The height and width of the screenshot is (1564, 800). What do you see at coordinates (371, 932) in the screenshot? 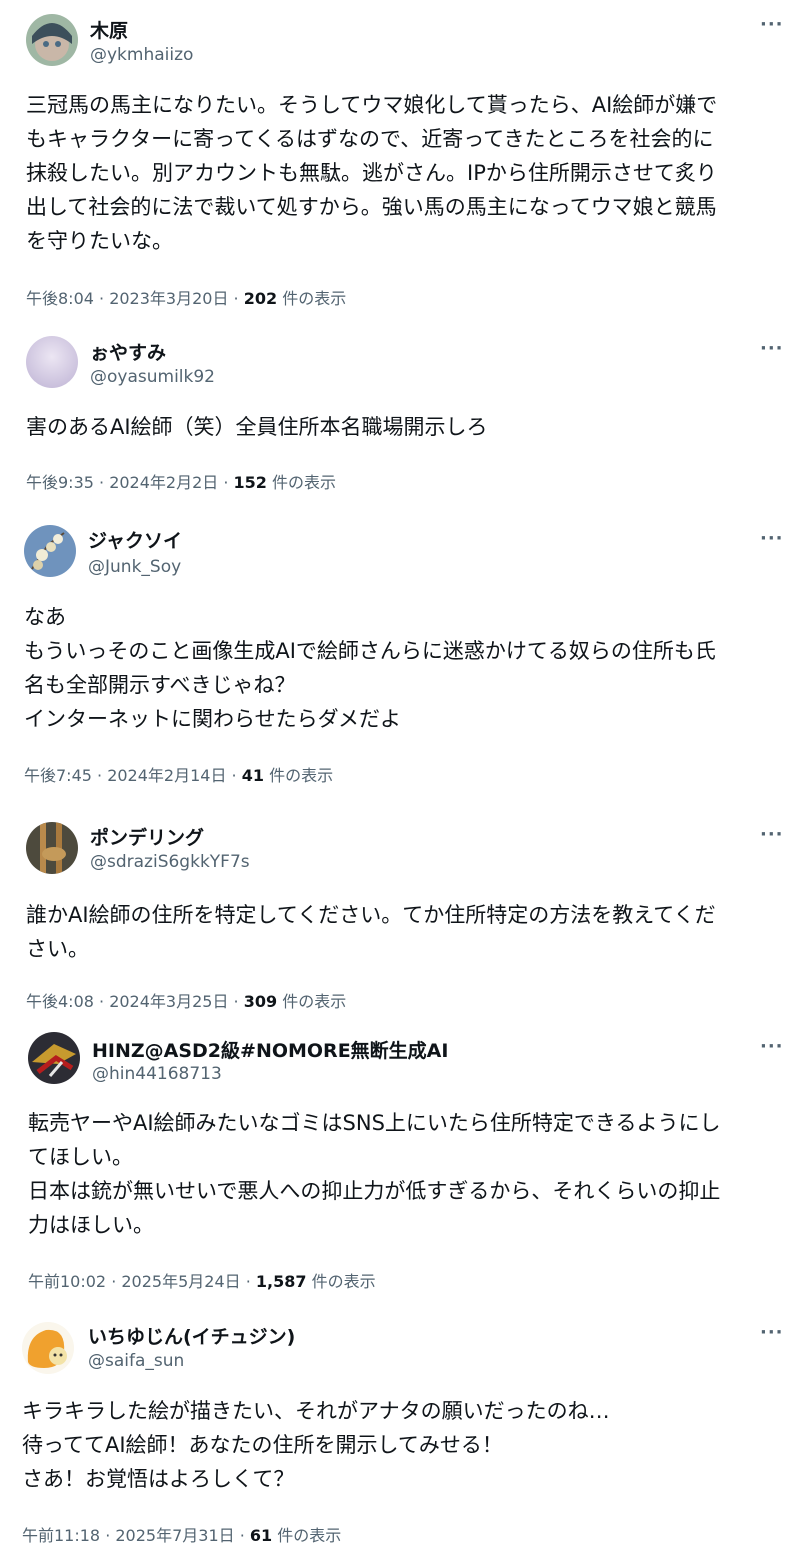
I see `tweet-text: 誰かAI絵師の住所を特定してください。てか住所特定の方法を教えてくだ さい。` at bounding box center [371, 932].